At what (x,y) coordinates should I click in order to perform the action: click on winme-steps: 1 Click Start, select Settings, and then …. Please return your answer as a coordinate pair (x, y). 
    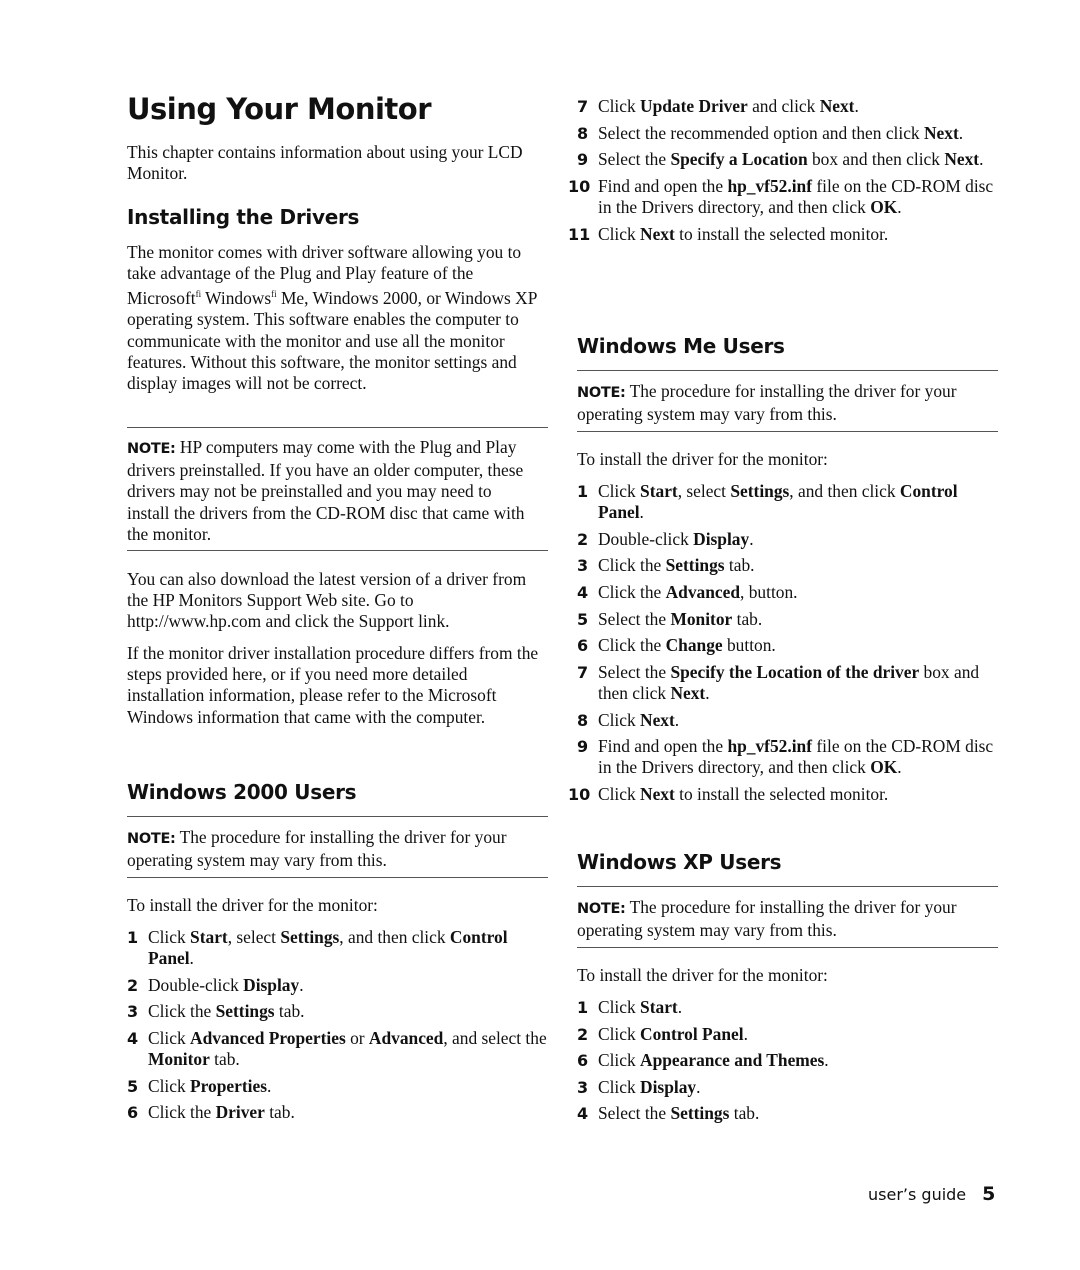
    Looking at the image, I should click on (783, 646).